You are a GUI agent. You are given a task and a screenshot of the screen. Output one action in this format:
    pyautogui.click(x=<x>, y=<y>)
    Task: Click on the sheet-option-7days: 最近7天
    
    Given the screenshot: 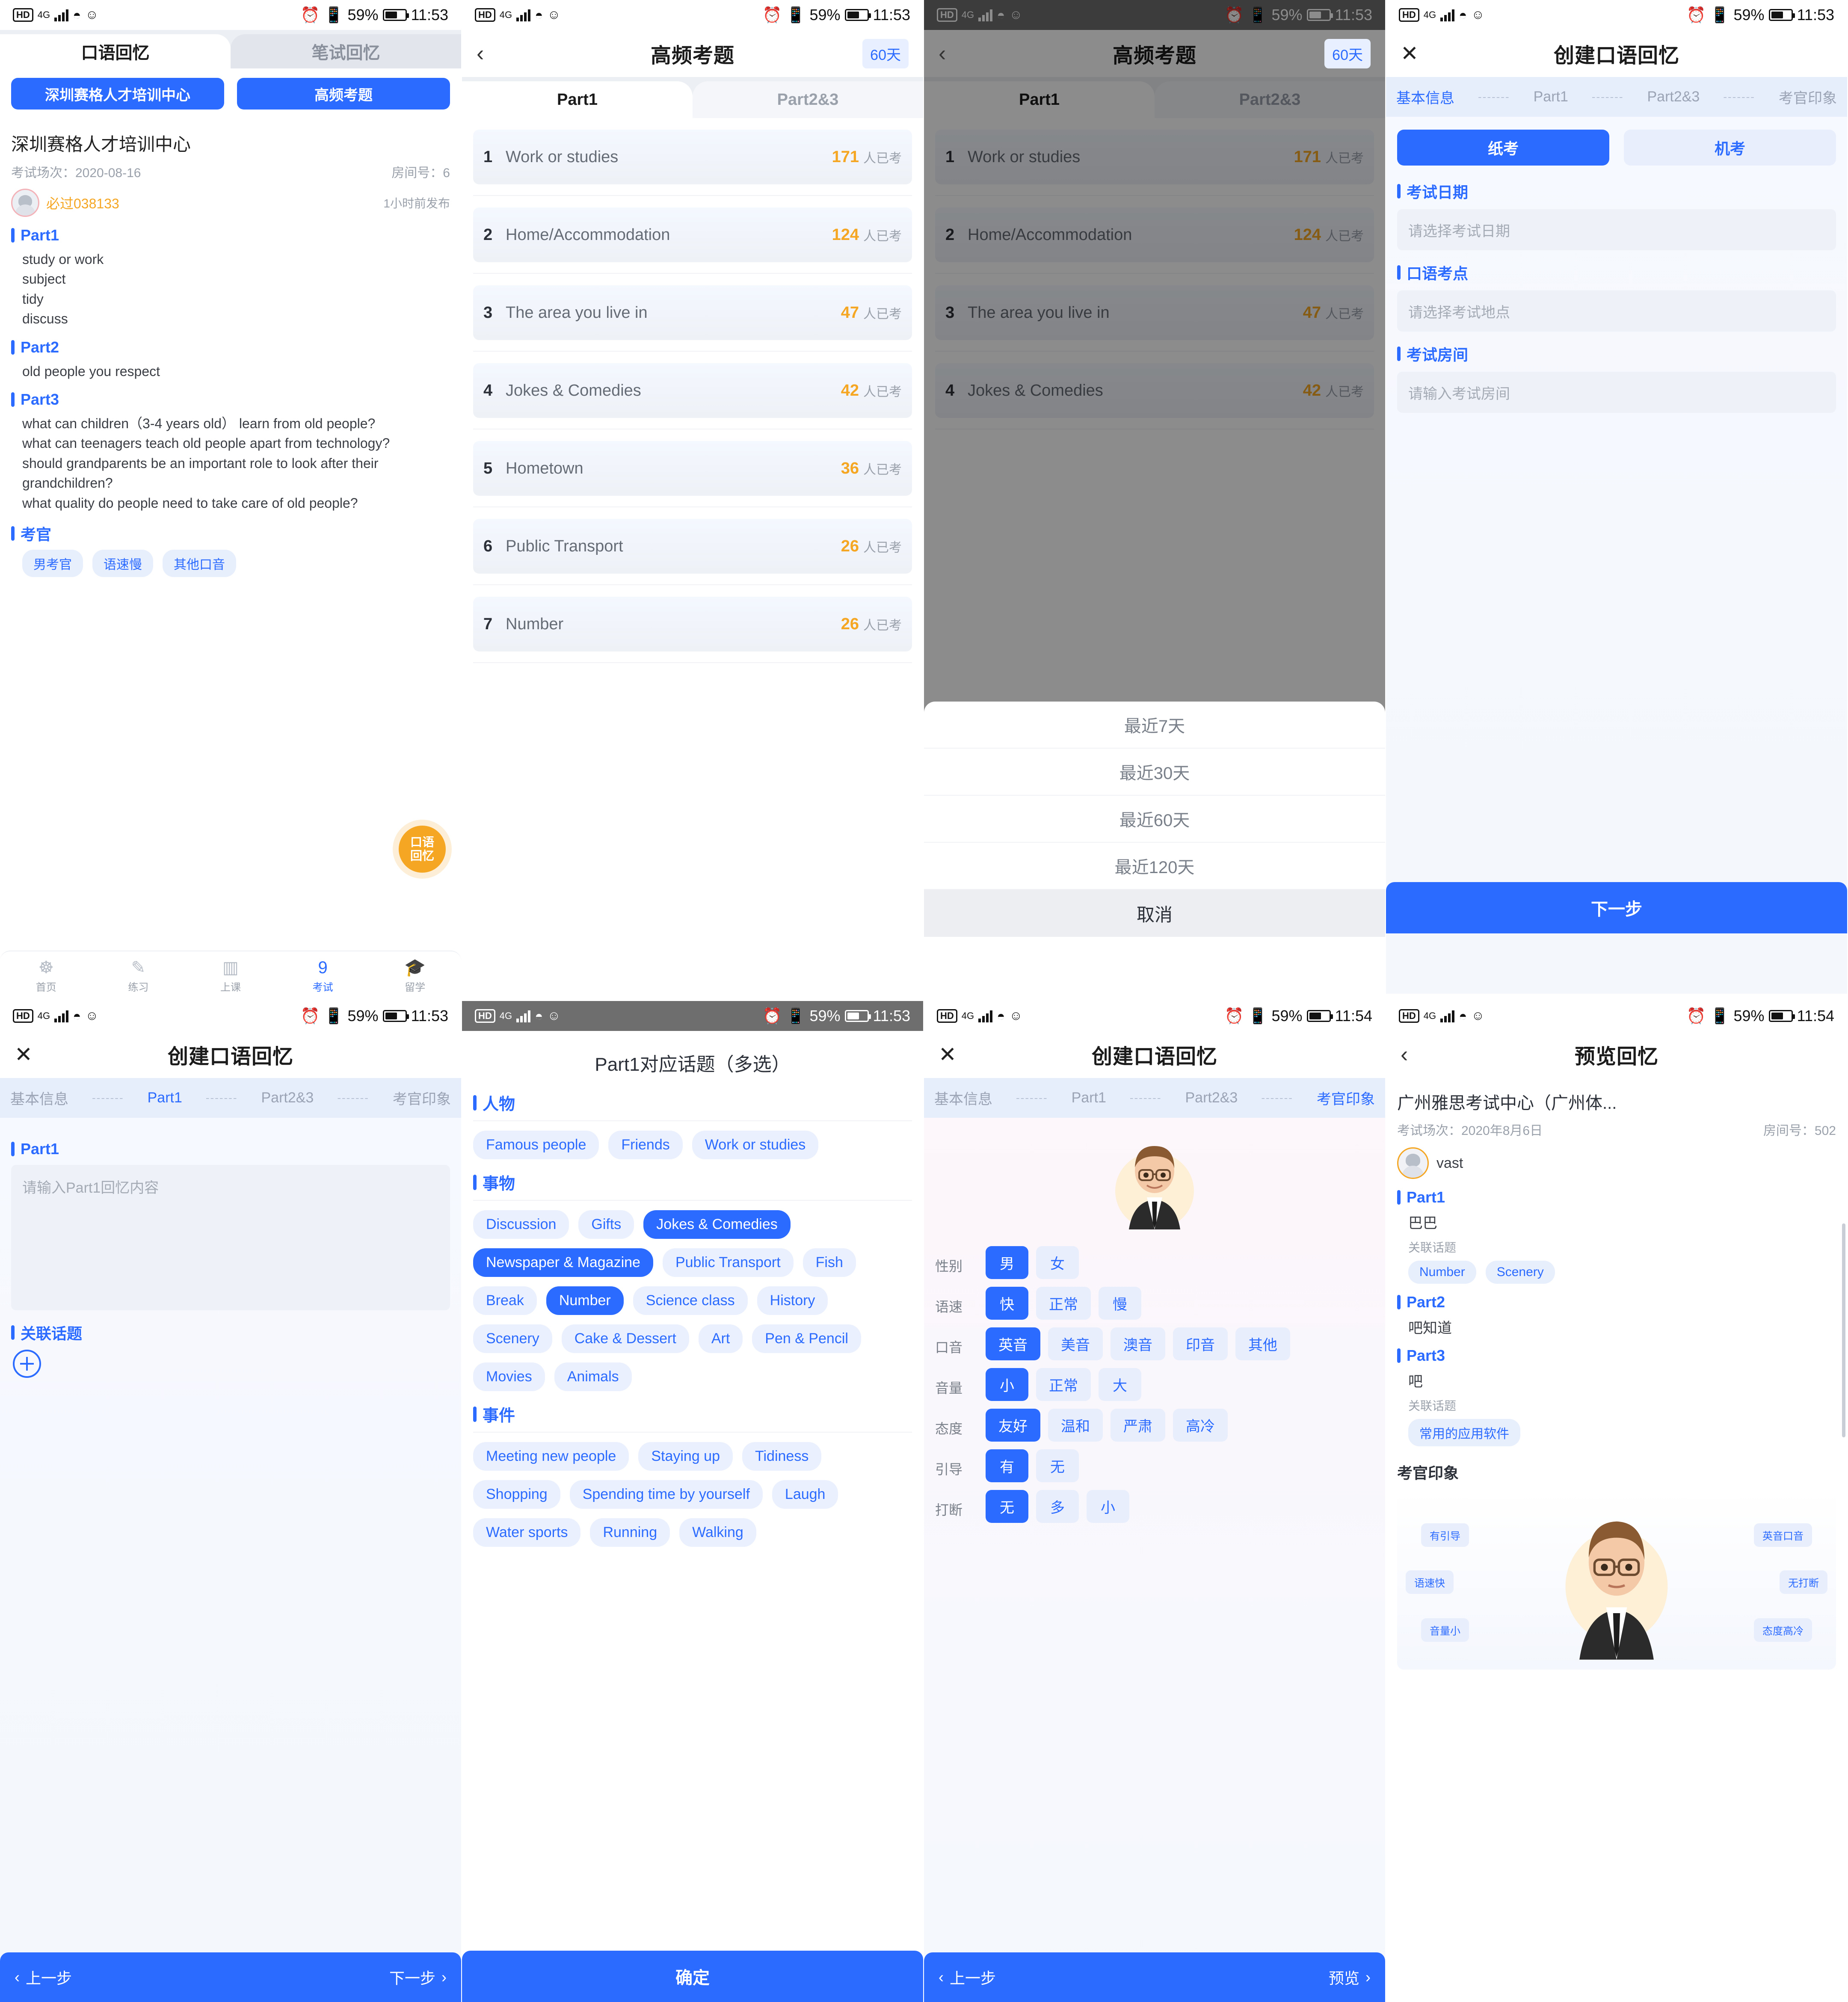 What is the action you would take?
    pyautogui.click(x=1154, y=725)
    